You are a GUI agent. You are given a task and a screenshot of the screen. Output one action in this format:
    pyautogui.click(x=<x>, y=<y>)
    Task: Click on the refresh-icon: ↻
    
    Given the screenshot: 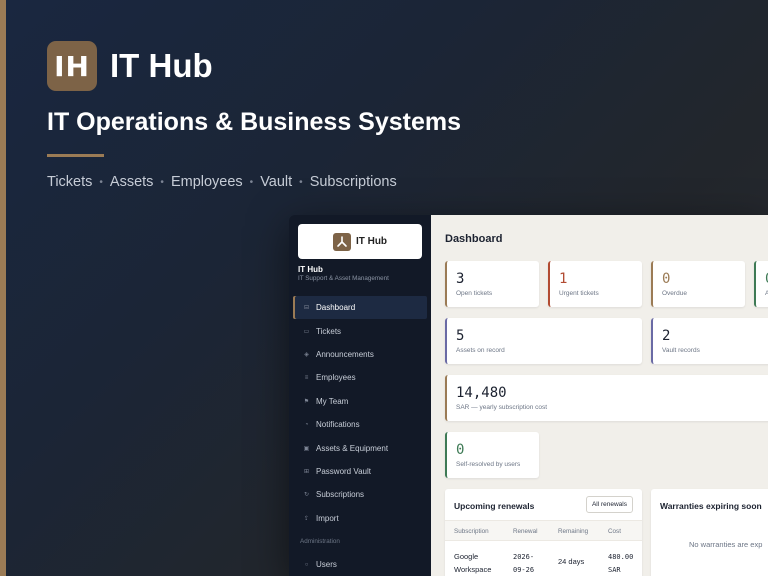 What is the action you would take?
    pyautogui.click(x=306, y=495)
    